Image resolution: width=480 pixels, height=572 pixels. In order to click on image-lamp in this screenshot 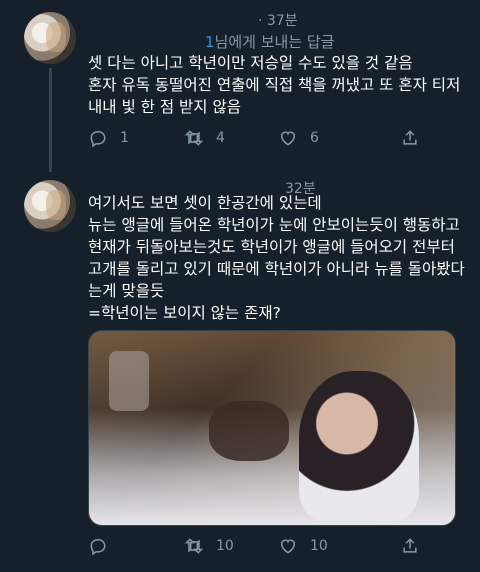, I will do `click(129, 381)`.